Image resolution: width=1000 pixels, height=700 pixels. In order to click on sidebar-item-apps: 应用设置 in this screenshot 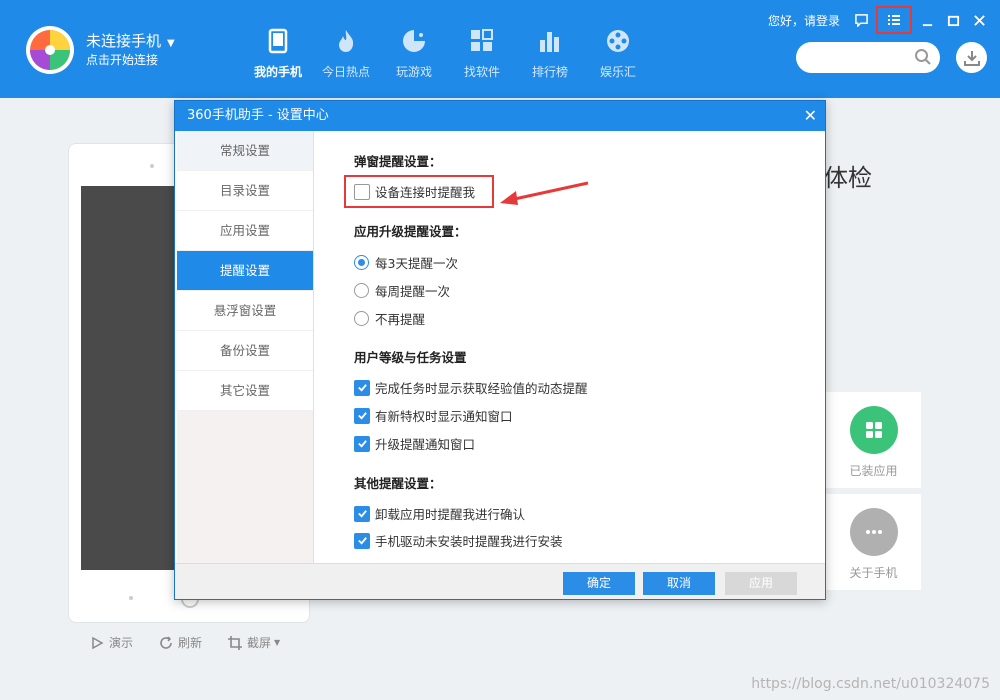, I will do `click(245, 231)`.